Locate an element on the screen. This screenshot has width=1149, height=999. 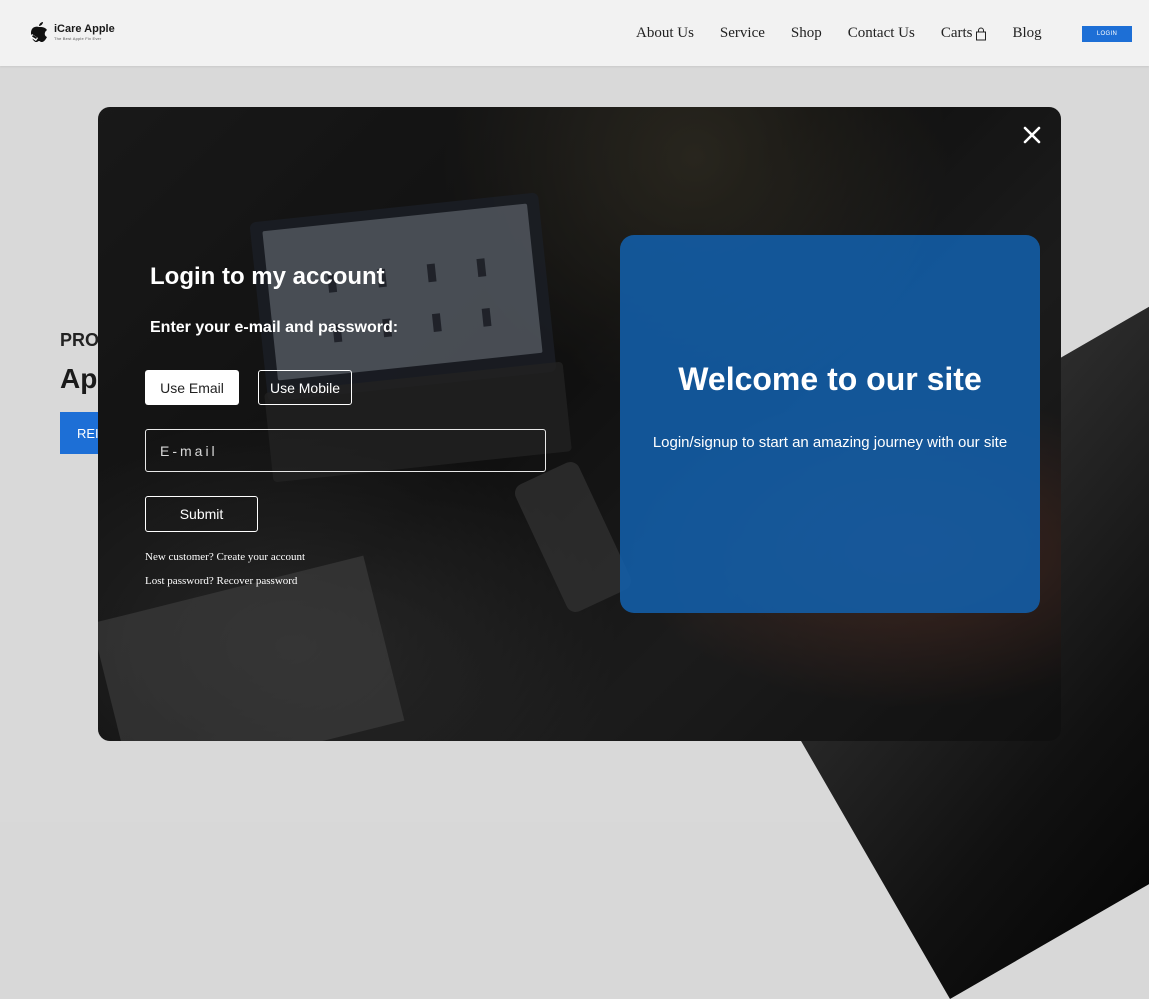
recover-password-link: Lost password? Recover password is located at coordinates (221, 581).